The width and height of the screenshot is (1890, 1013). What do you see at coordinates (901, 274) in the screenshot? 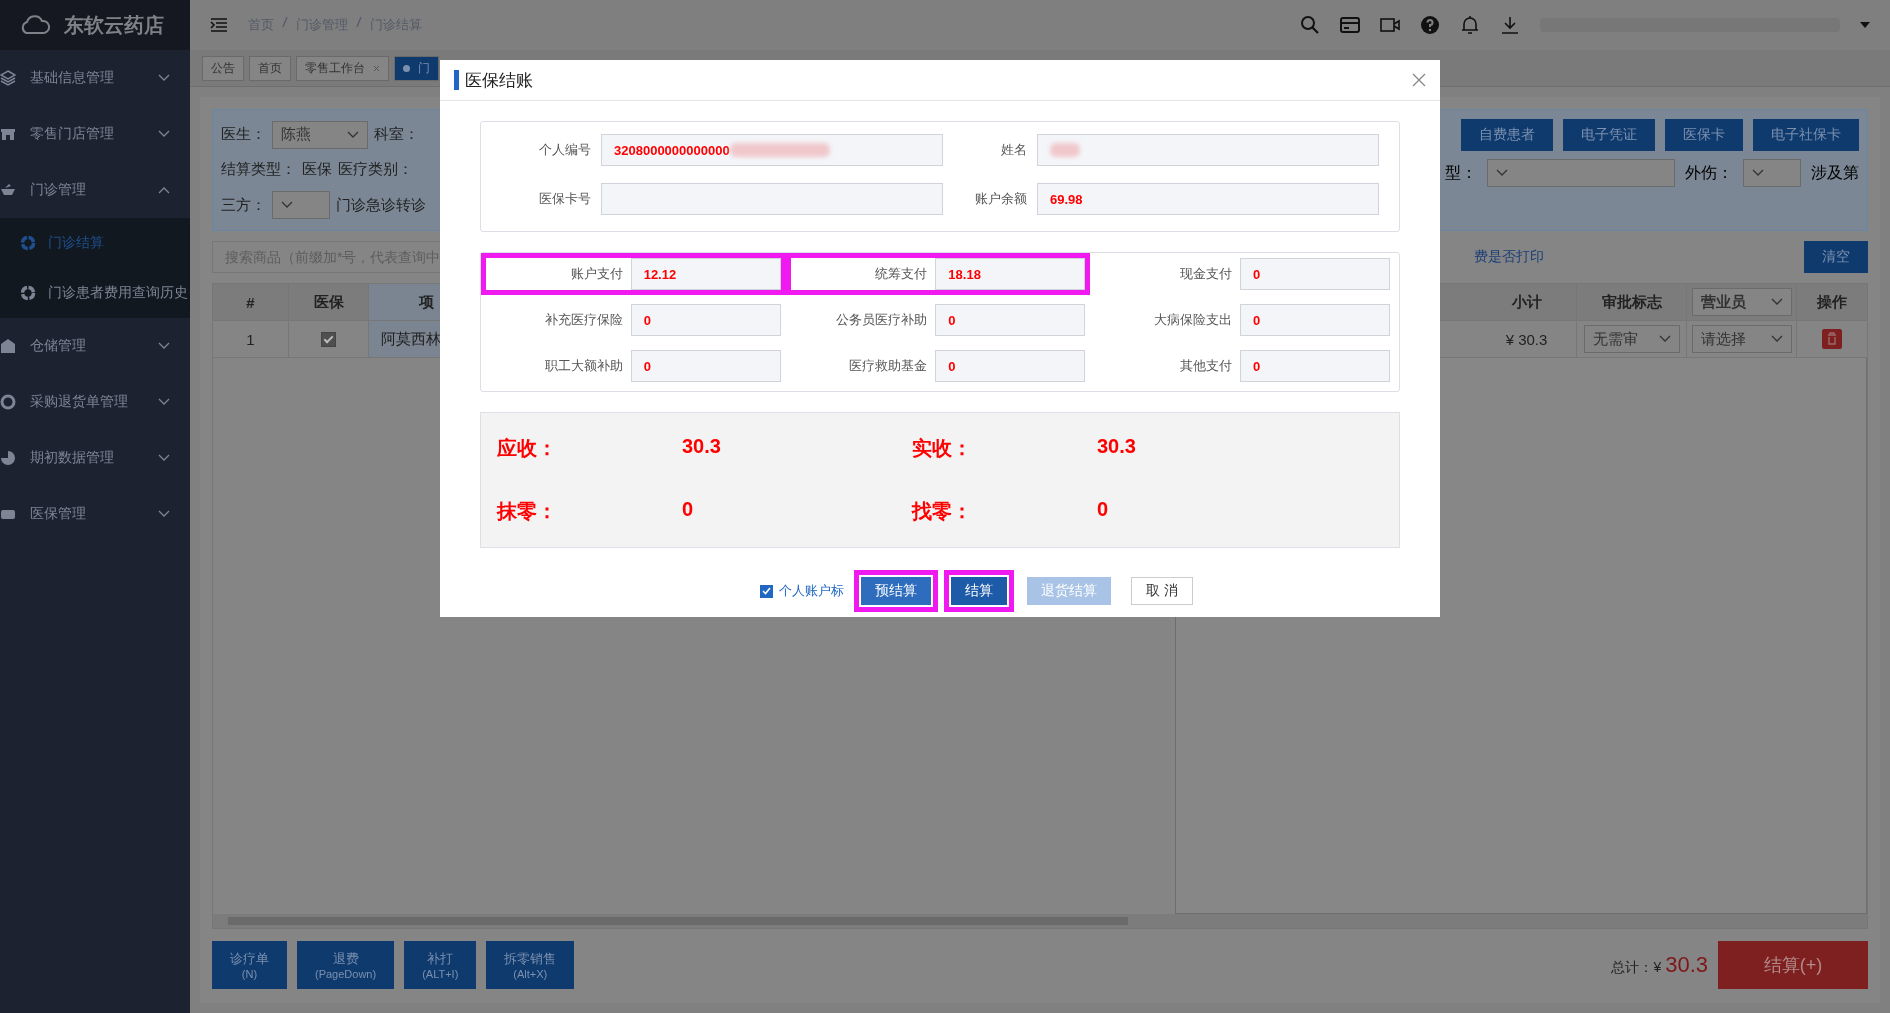
I see `field-label: 统筹支付` at bounding box center [901, 274].